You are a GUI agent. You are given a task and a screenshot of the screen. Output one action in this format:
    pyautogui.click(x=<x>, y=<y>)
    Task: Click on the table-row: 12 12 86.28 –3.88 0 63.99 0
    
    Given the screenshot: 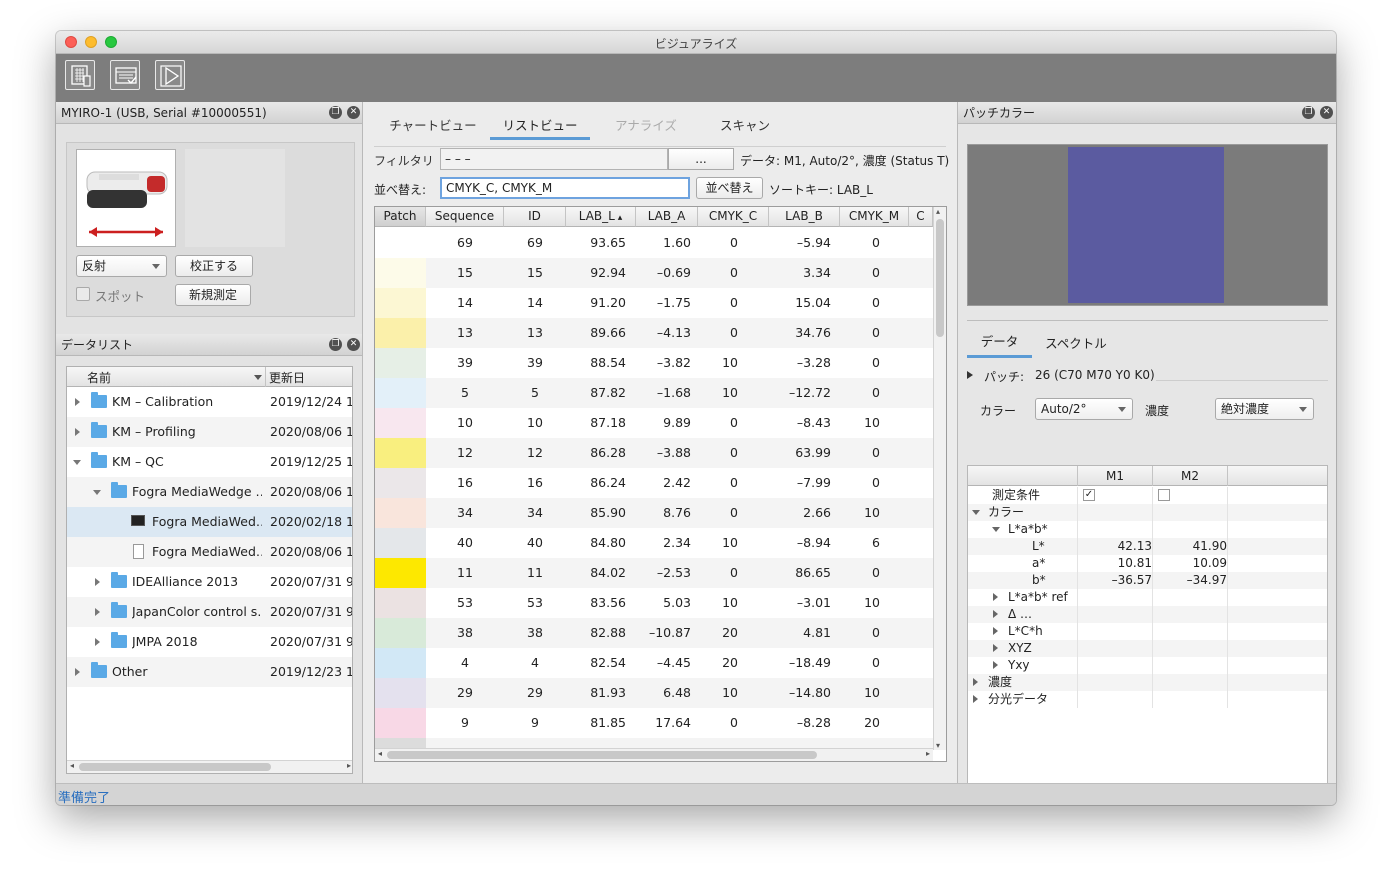 What is the action you would take?
    pyautogui.click(x=654, y=453)
    